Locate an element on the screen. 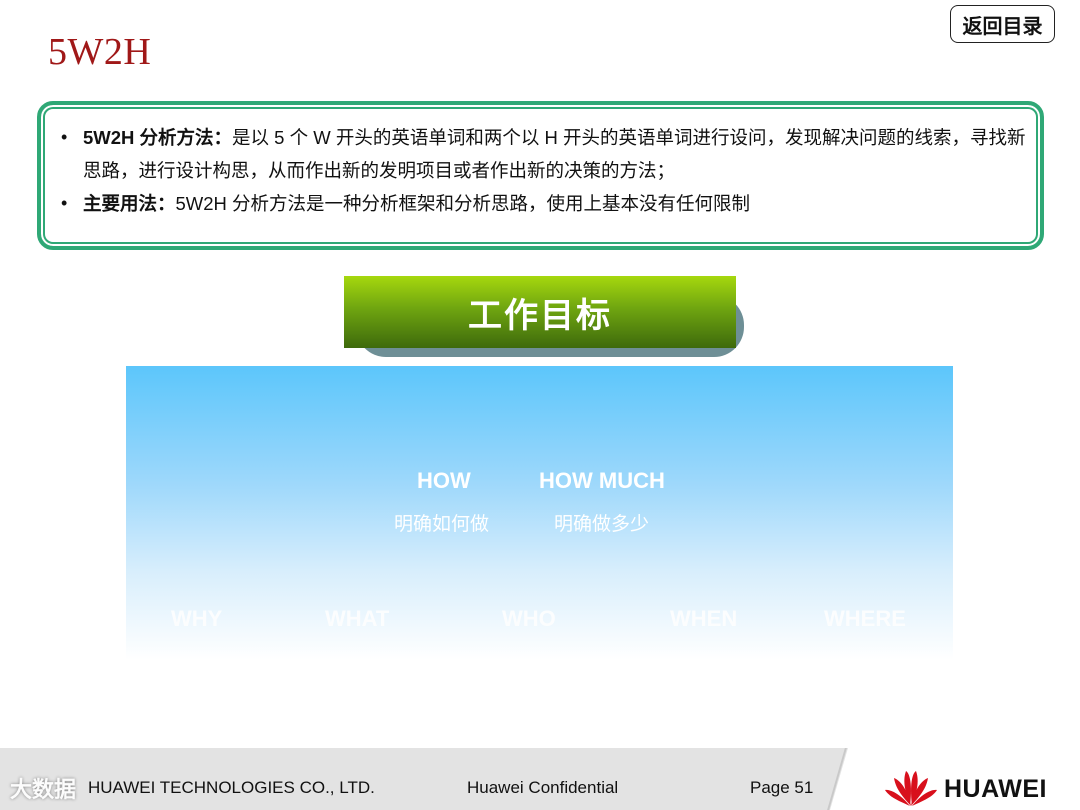 The image size is (1080, 810). slide-title: 5W2H is located at coordinates (100, 52).